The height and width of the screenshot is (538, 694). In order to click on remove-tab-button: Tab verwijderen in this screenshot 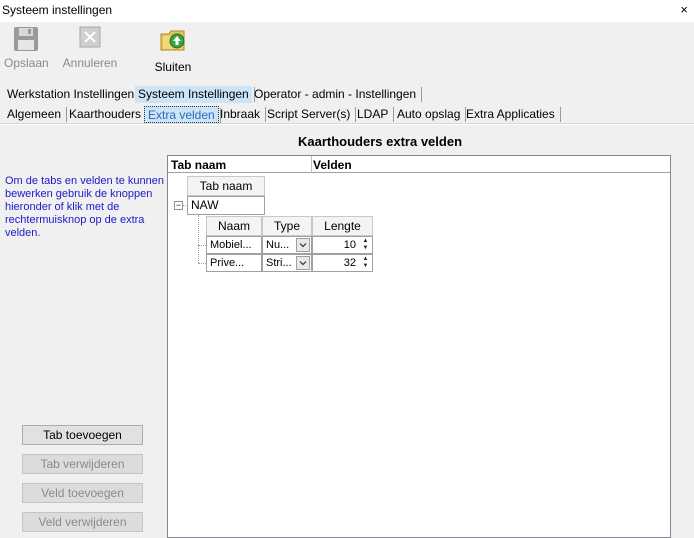, I will do `click(82, 464)`.